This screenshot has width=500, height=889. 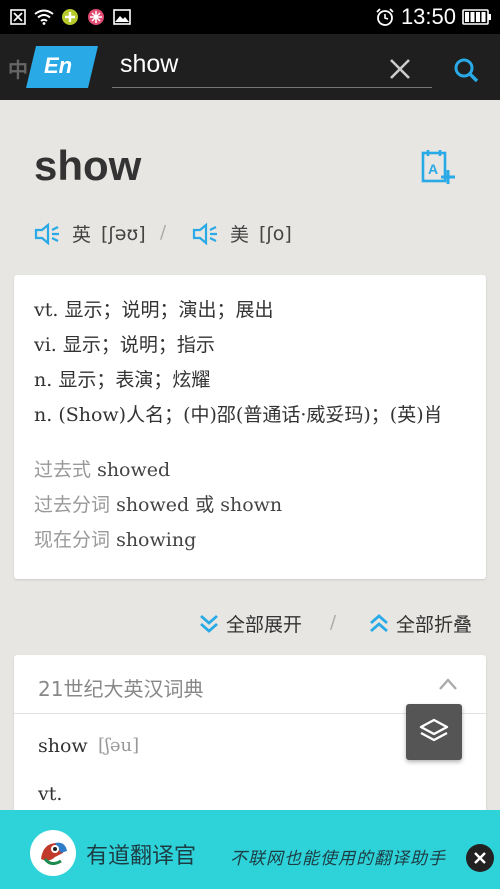 I want to click on status-icons-left, so click(x=70, y=17).